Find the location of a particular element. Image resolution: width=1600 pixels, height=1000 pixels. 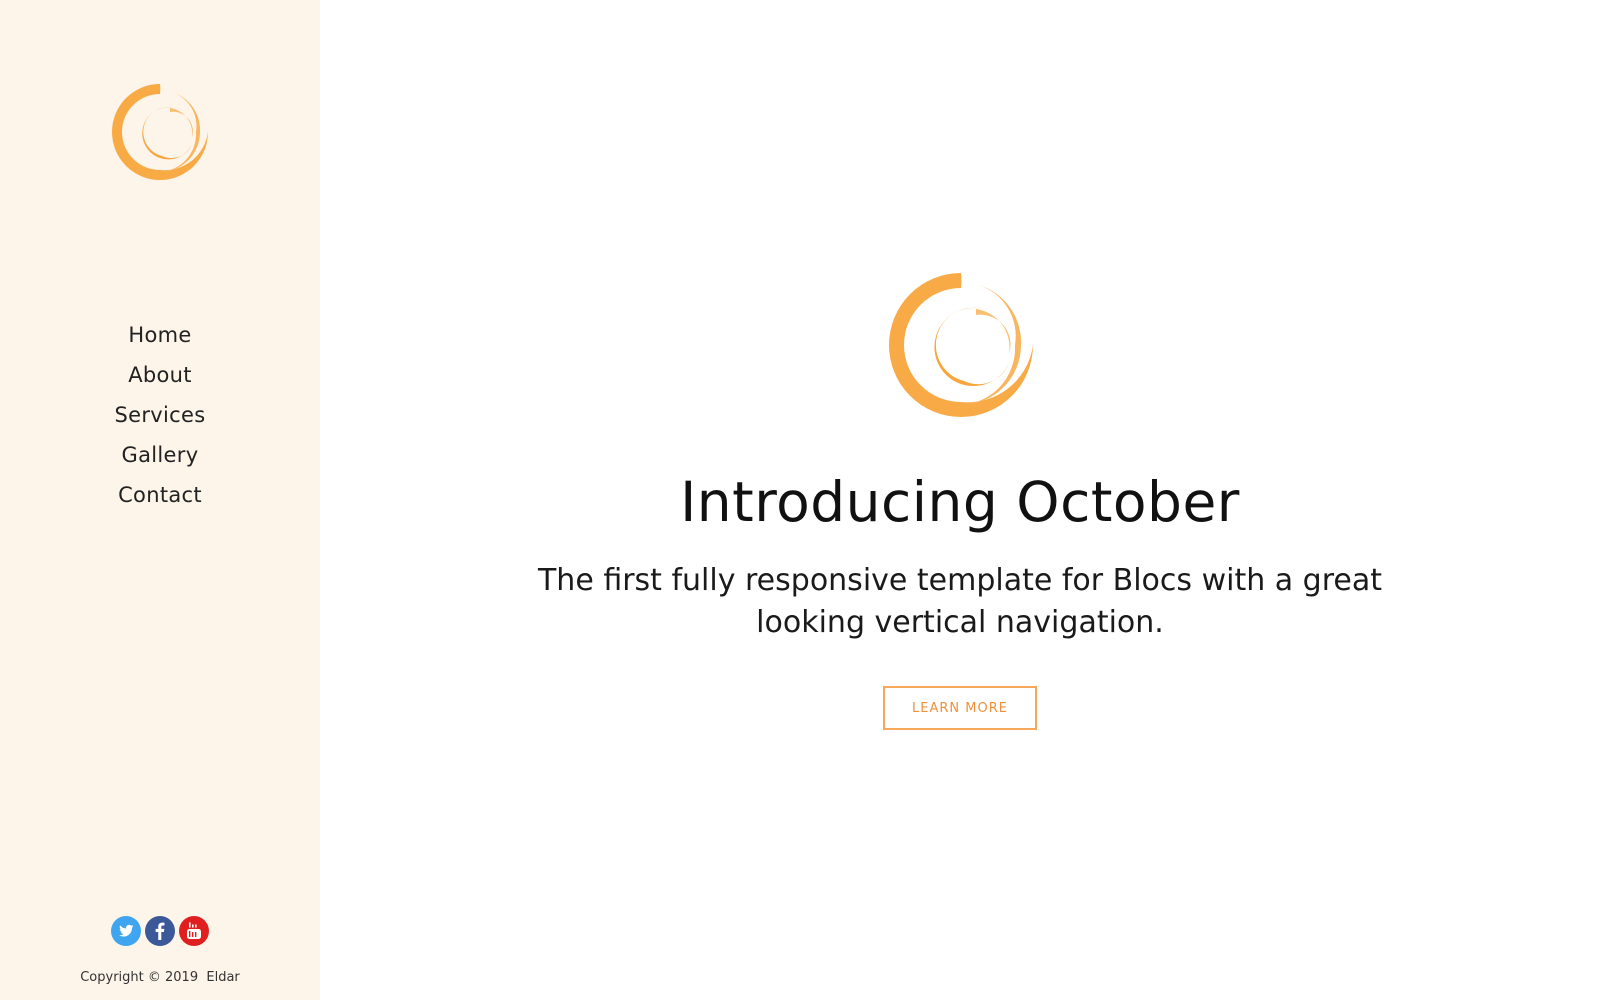

nav-link-gallery: Gallery is located at coordinates (160, 455).